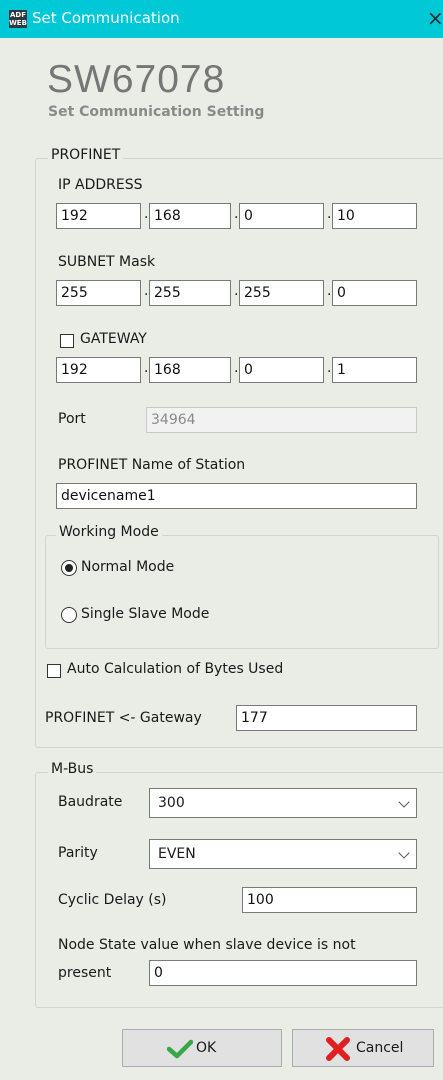 The height and width of the screenshot is (1080, 443). I want to click on model-title: SW67078, so click(136, 79).